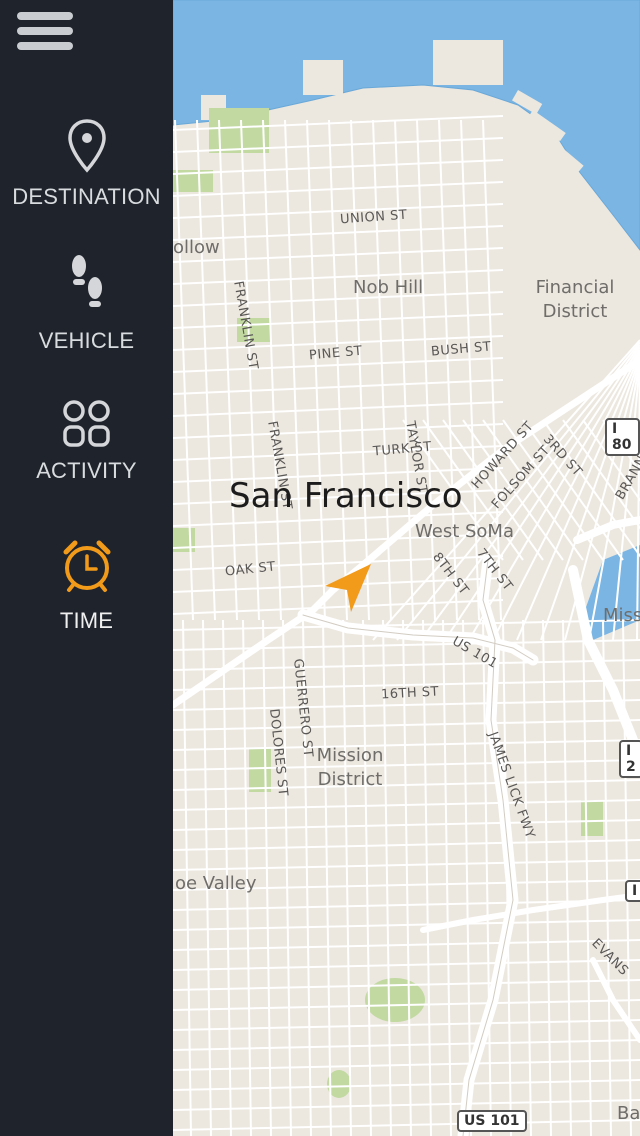 The height and width of the screenshot is (1136, 640). I want to click on district-label: Mission District, so click(350, 767).